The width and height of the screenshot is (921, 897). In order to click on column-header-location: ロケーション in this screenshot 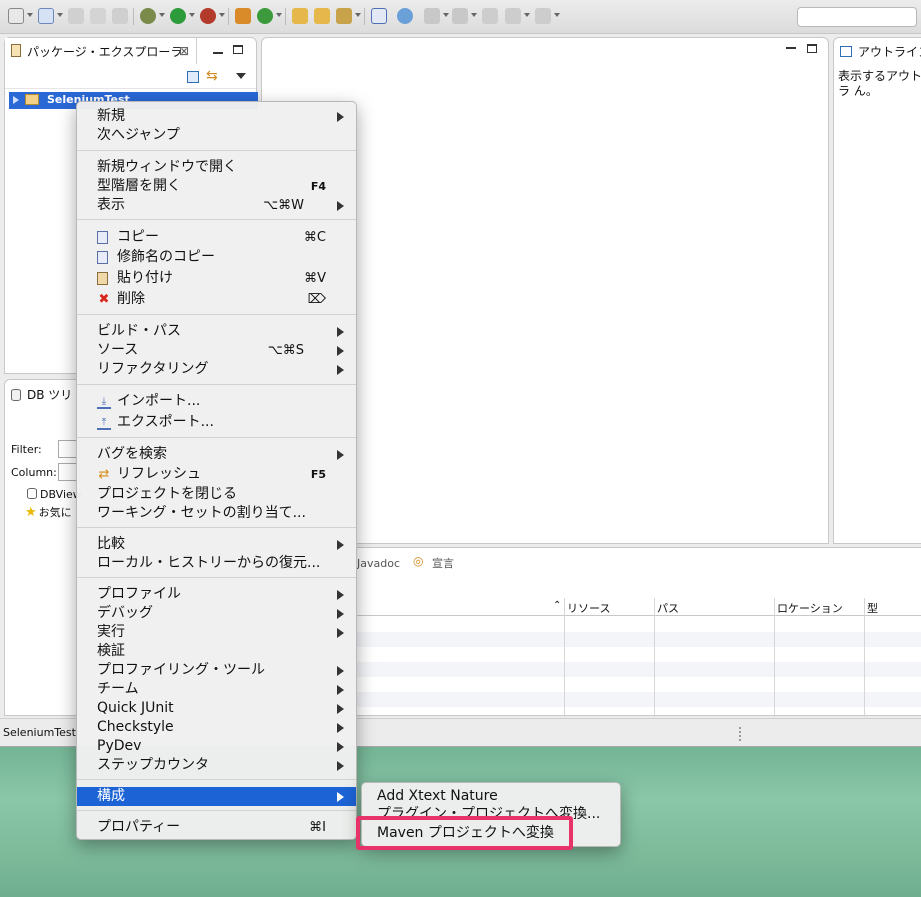, I will do `click(810, 608)`.